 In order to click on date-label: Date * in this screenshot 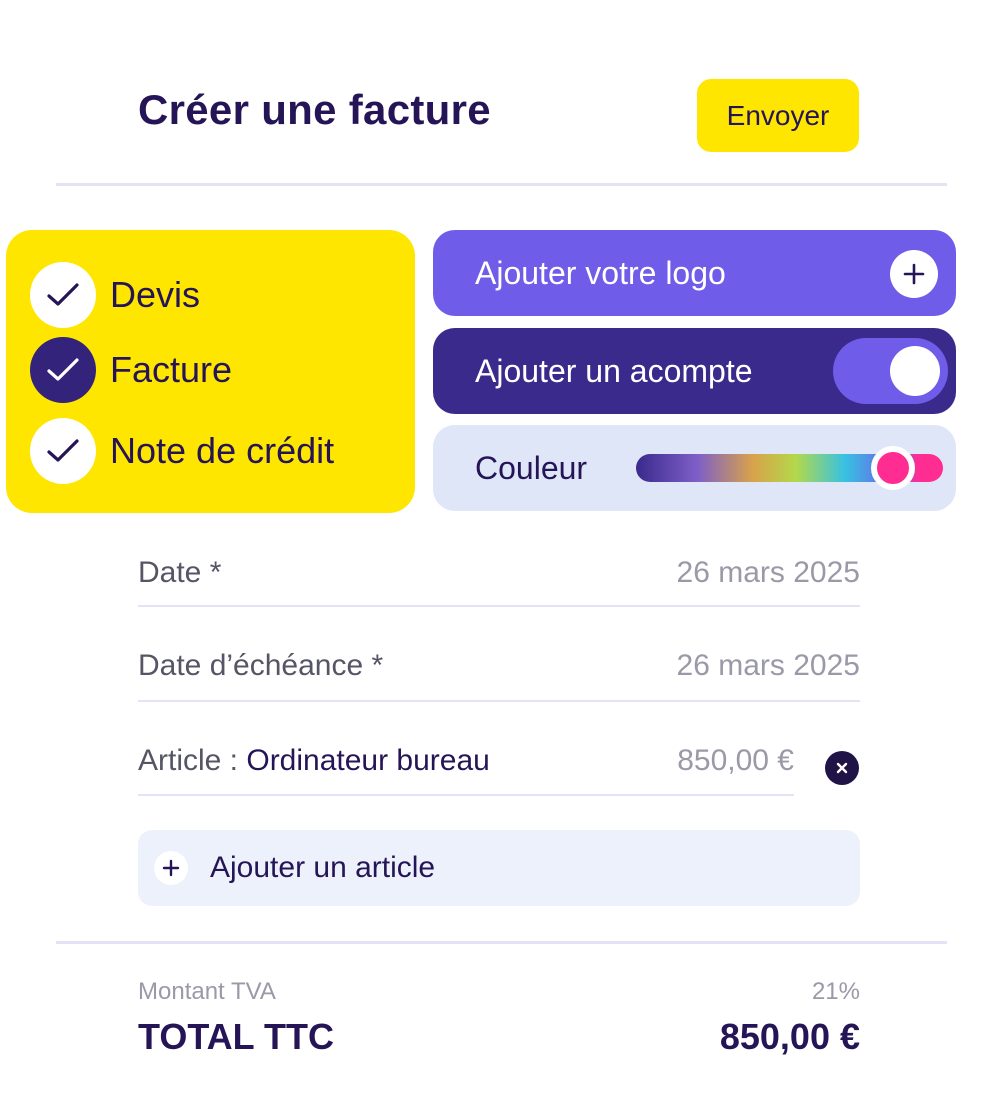, I will do `click(180, 572)`.